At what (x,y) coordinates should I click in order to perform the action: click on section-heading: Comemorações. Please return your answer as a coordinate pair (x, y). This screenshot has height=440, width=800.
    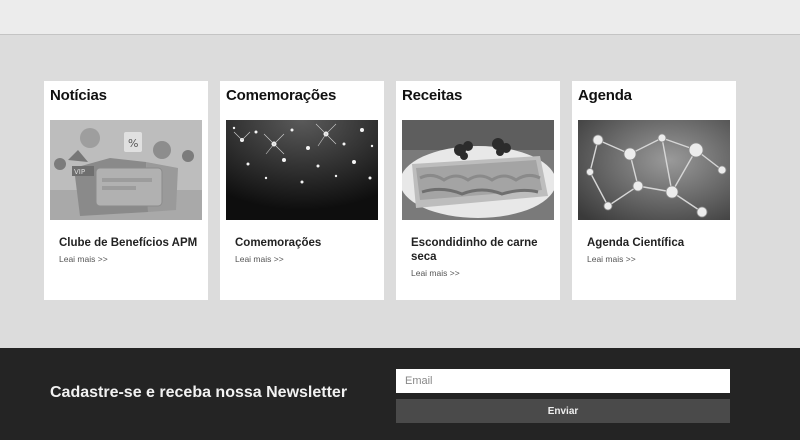
    Looking at the image, I should click on (281, 95).